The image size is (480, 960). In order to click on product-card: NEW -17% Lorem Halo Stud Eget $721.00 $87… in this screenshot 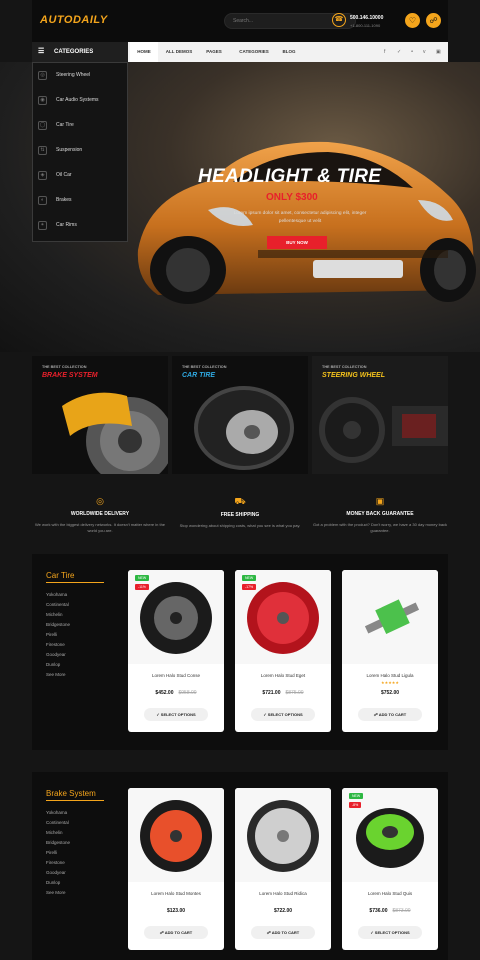, I will do `click(283, 651)`.